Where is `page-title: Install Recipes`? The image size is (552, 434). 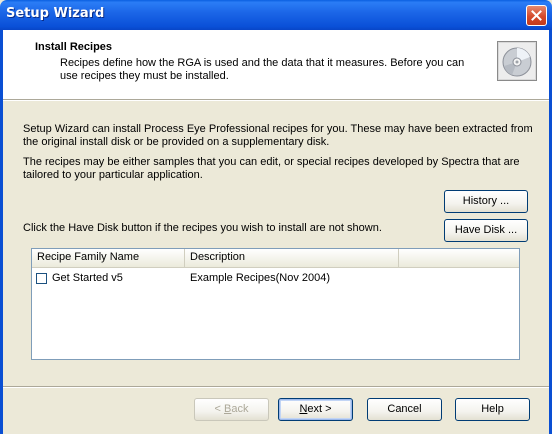
page-title: Install Recipes is located at coordinates (74, 47).